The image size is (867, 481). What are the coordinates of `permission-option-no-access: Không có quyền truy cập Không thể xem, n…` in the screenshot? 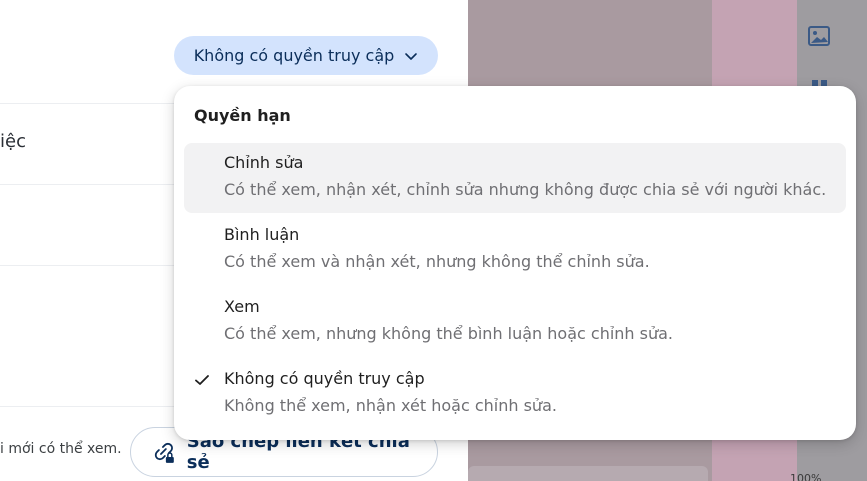 It's located at (515, 394).